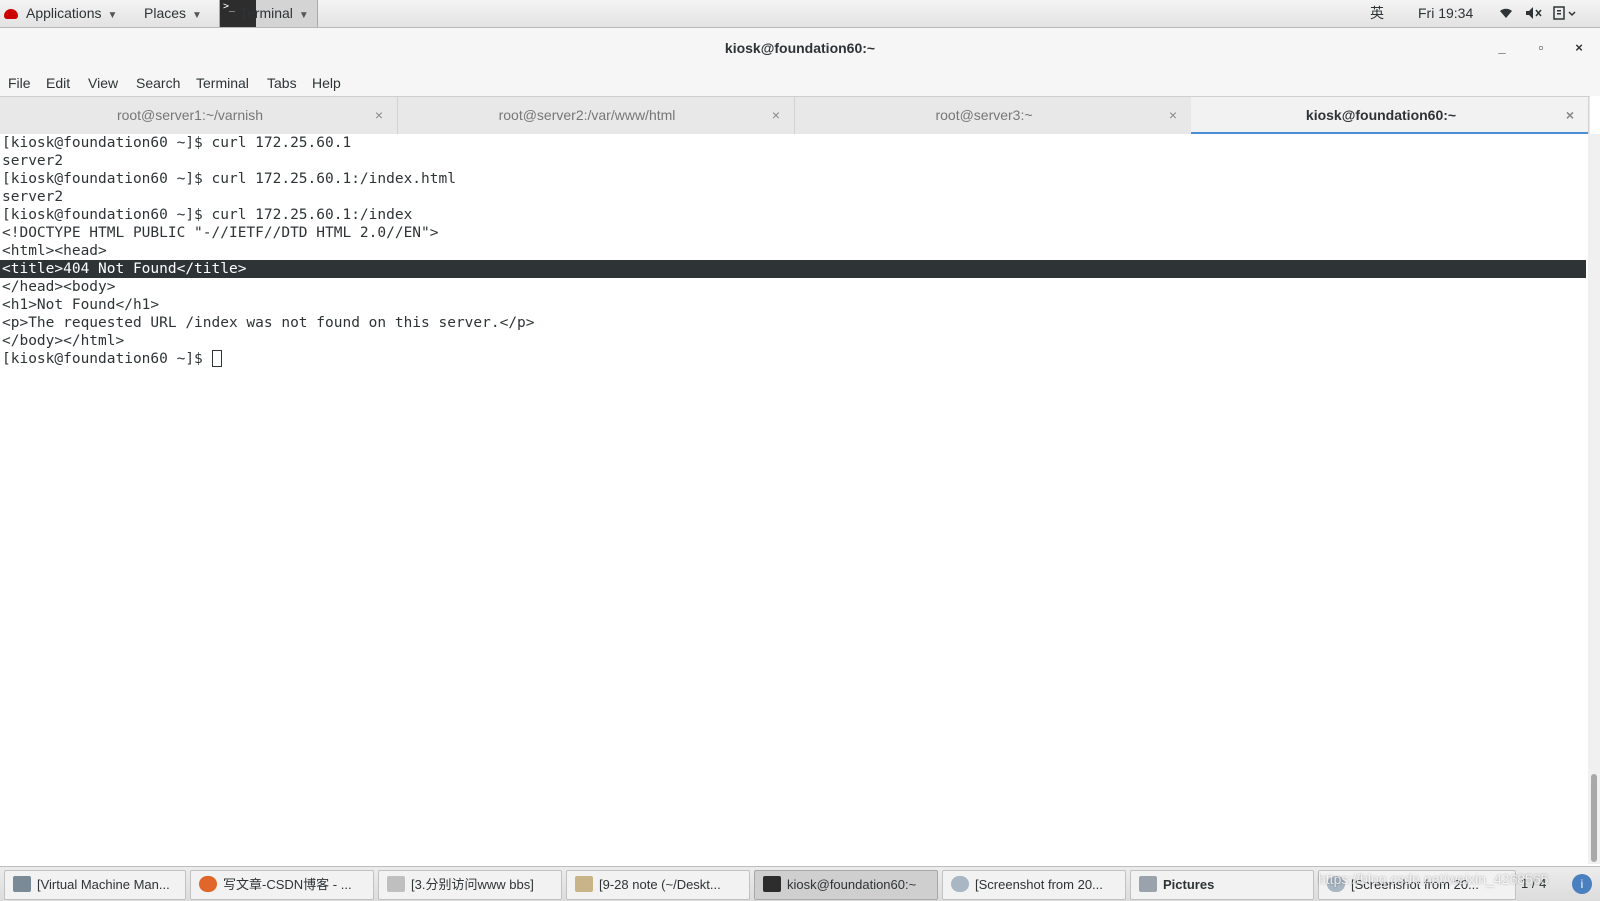  What do you see at coordinates (326, 83) in the screenshot?
I see `menu-help: Help` at bounding box center [326, 83].